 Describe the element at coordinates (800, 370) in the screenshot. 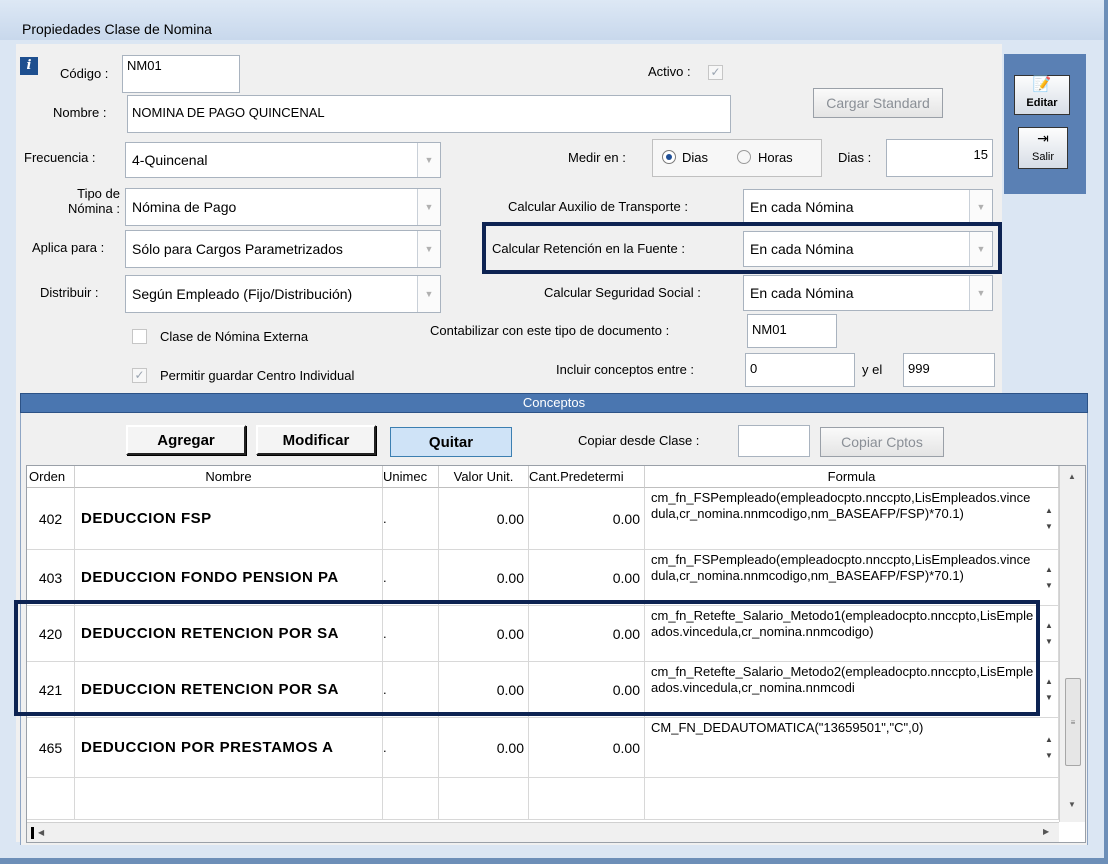

I see `incluir-from-field: 0` at that location.